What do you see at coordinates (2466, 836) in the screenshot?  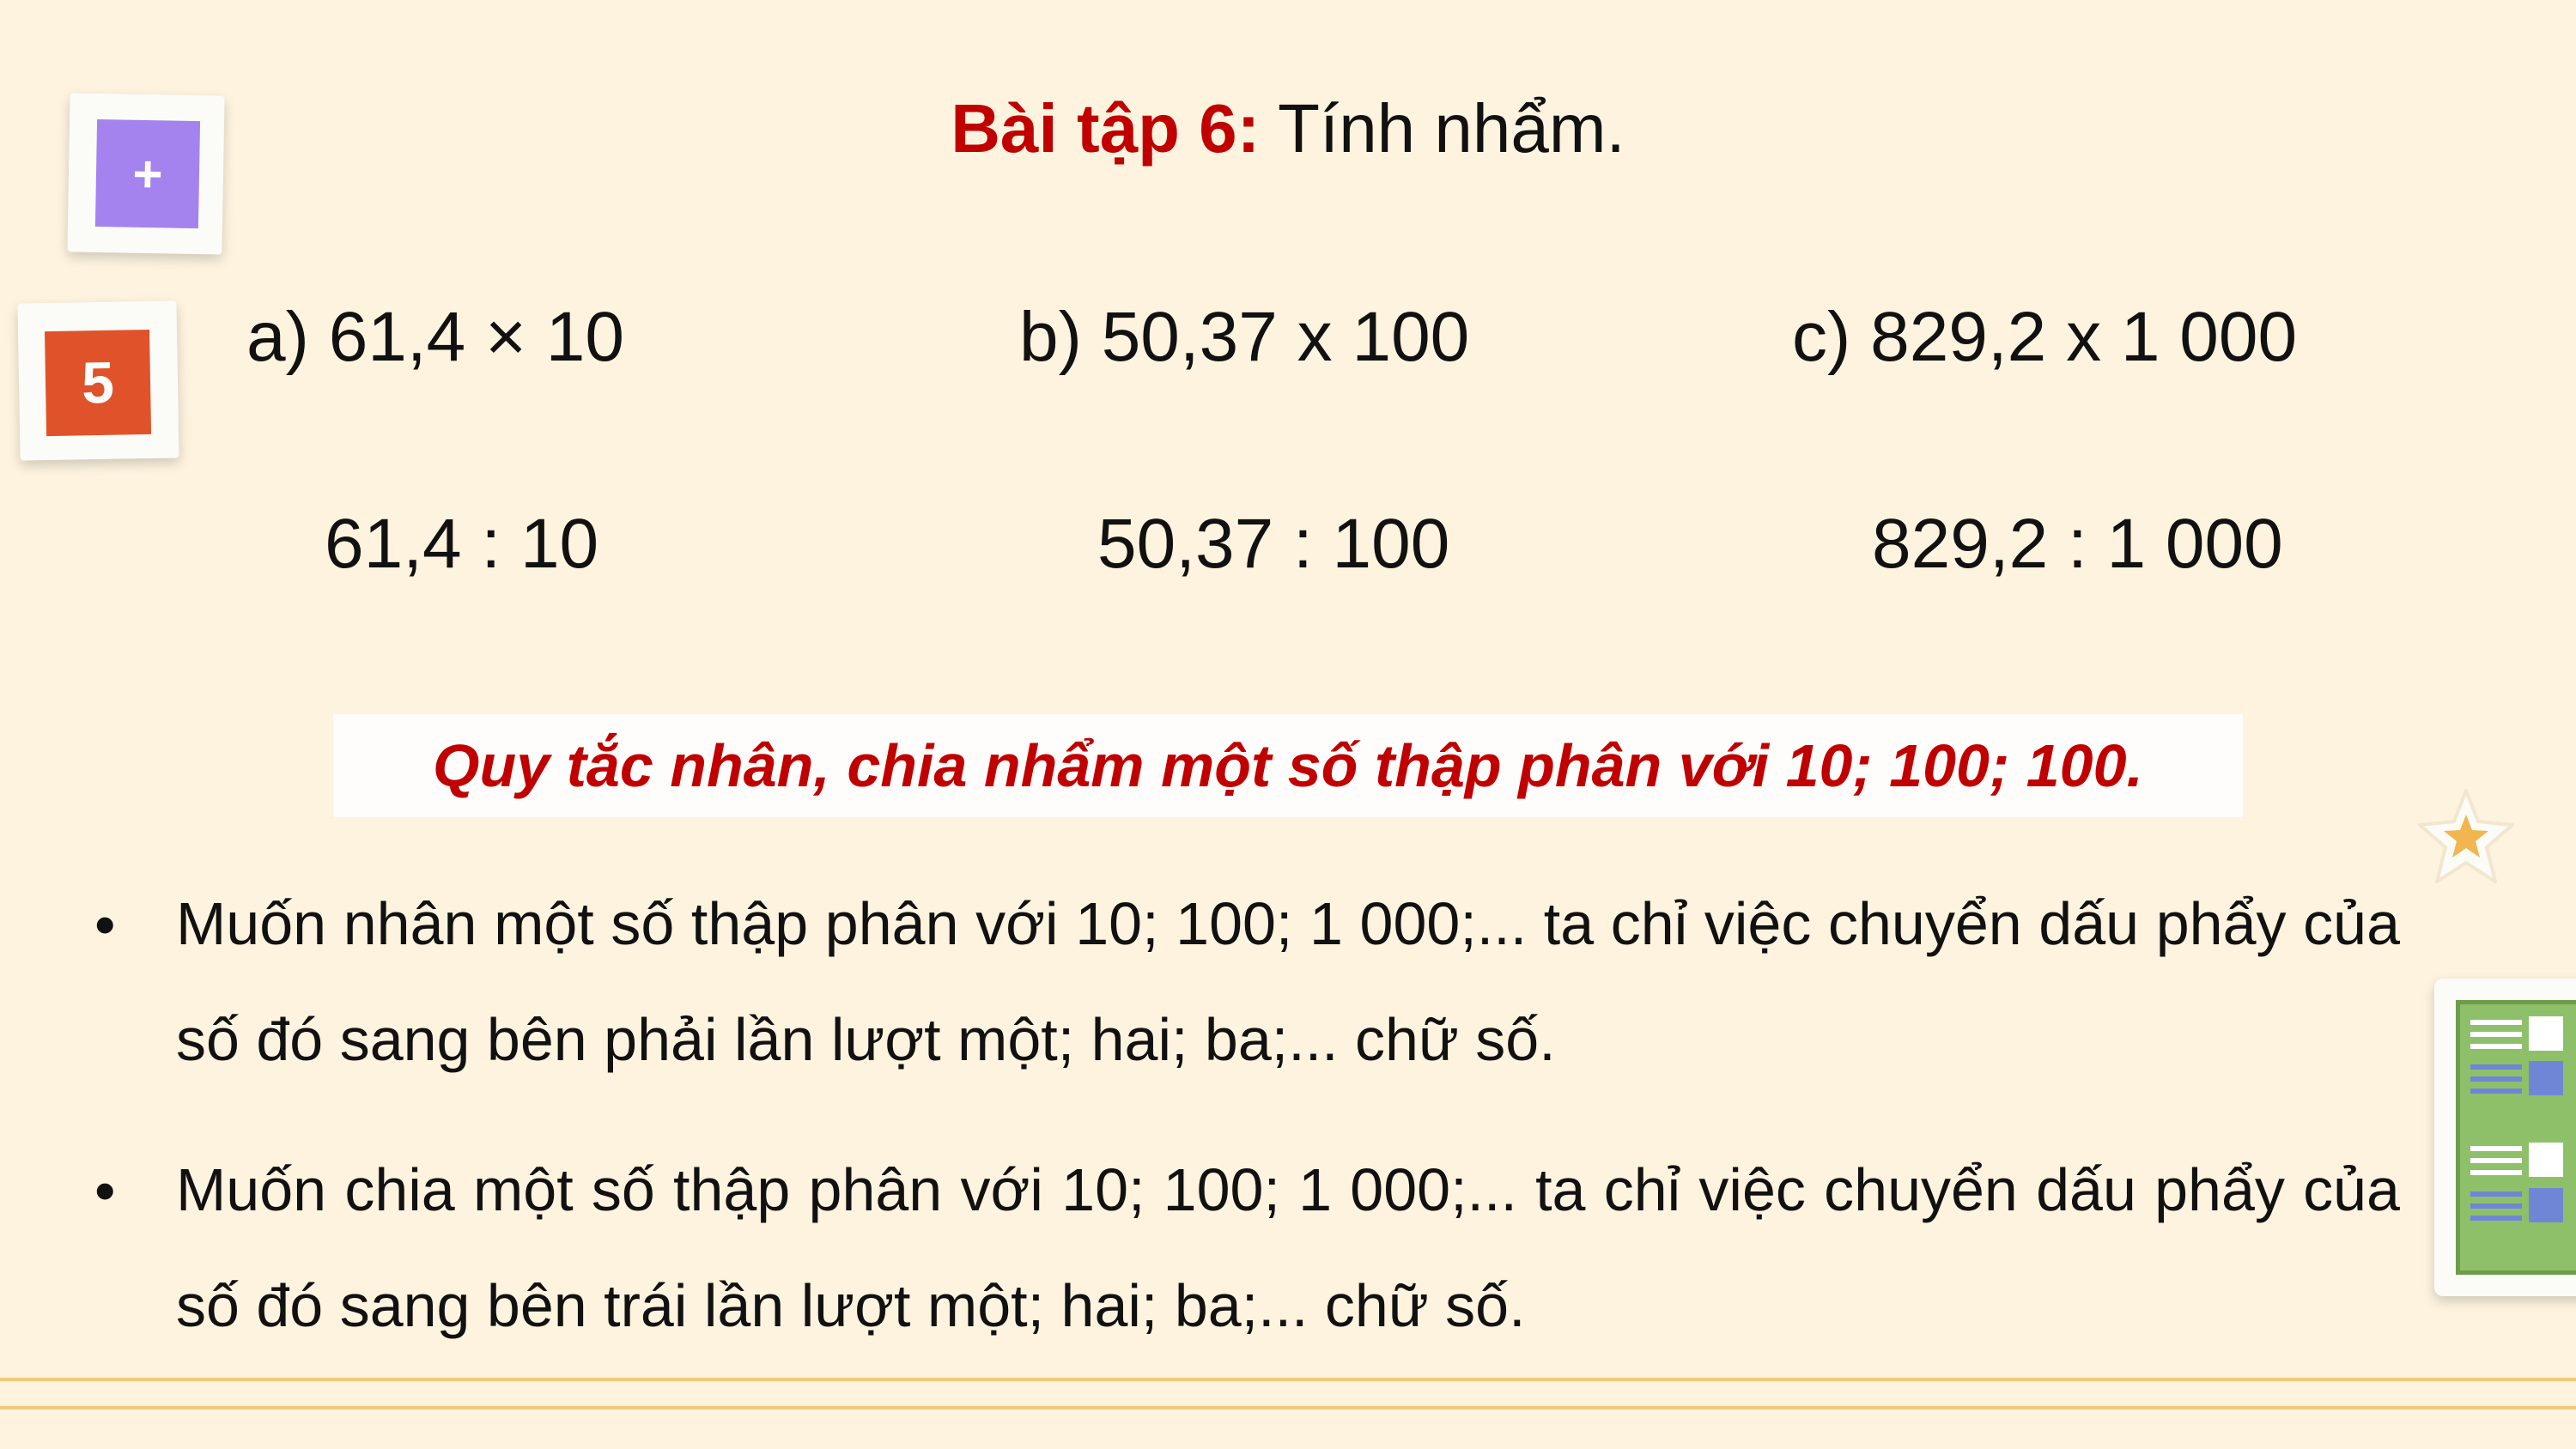 I see `star-icon` at bounding box center [2466, 836].